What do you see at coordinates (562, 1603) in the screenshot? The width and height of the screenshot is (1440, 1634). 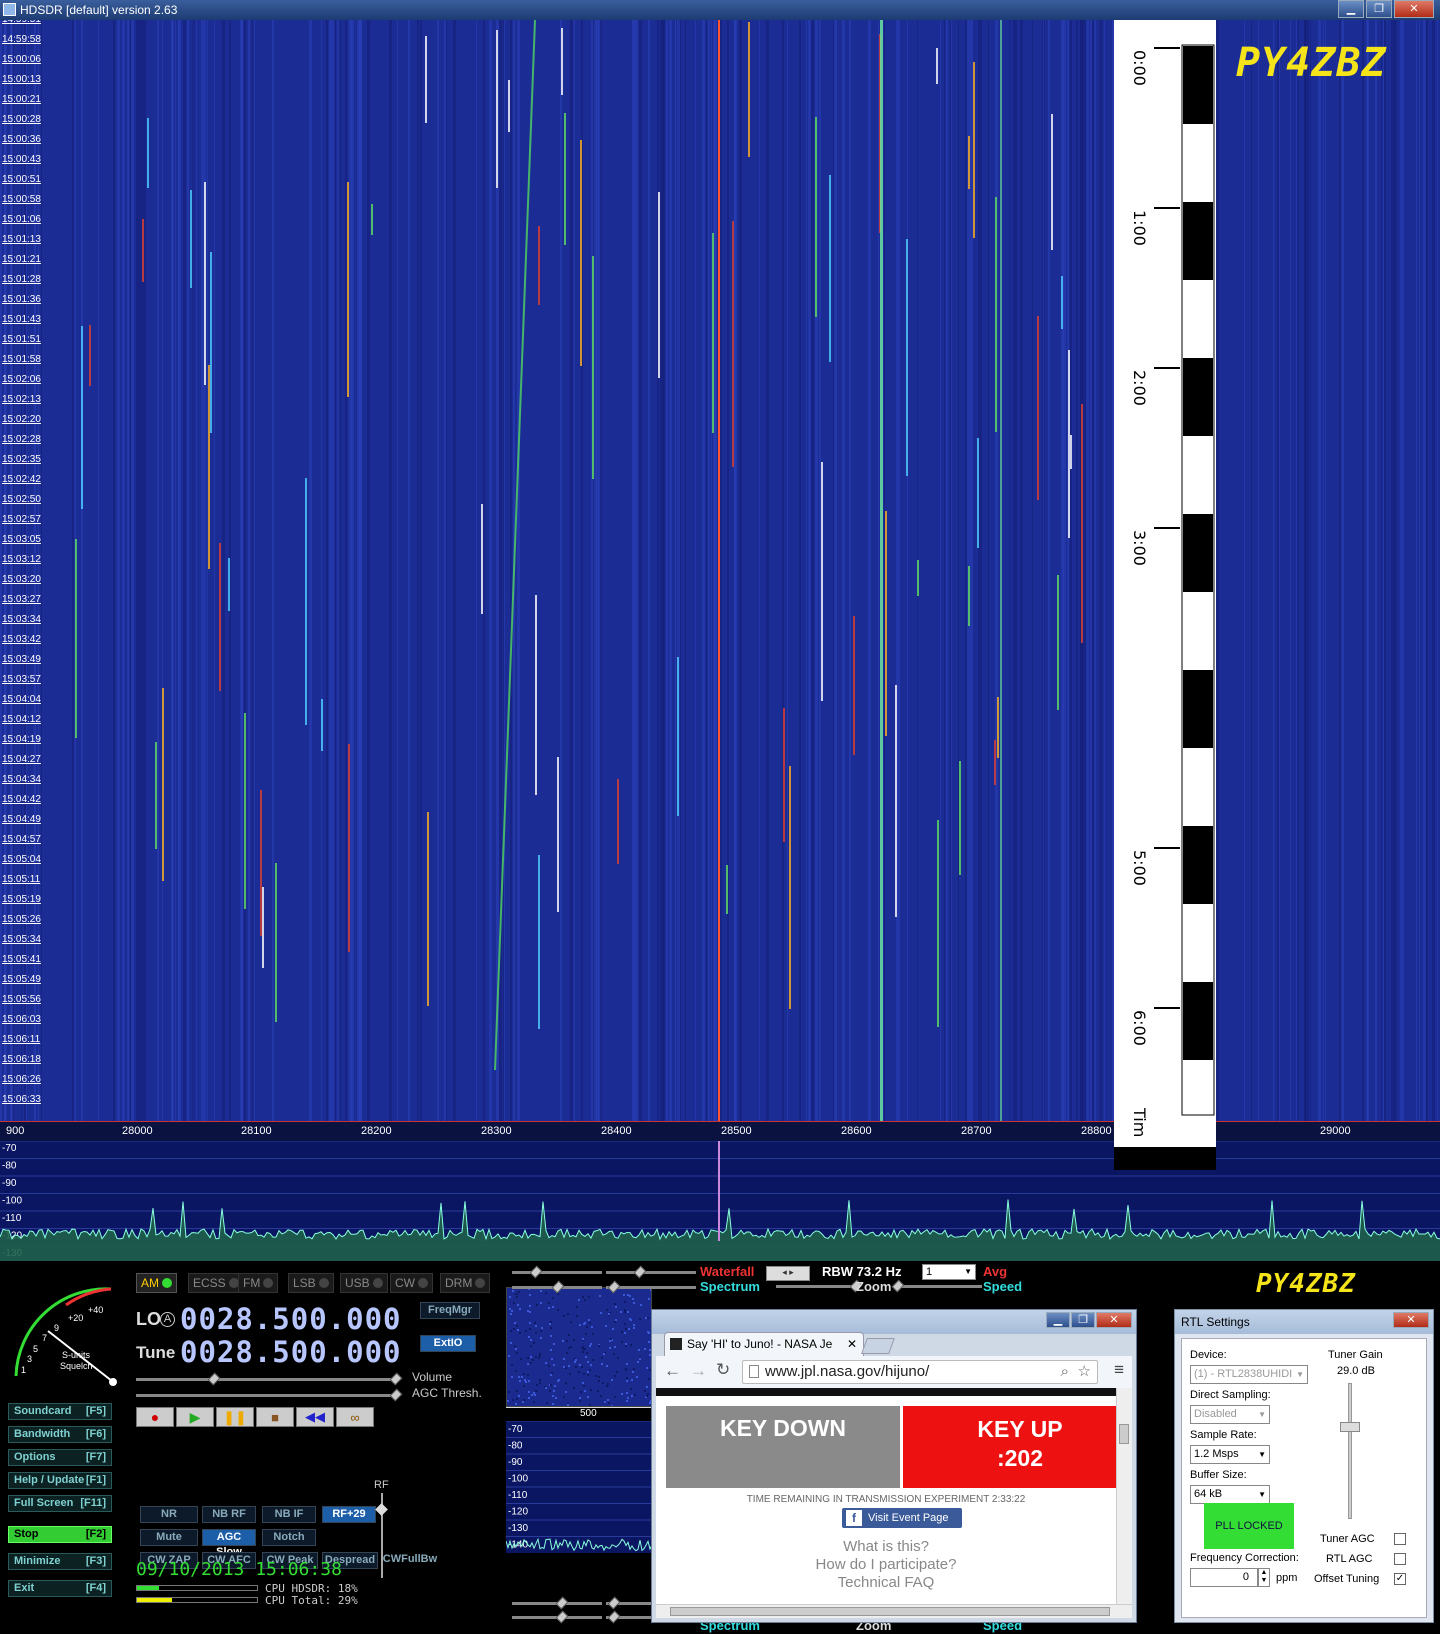 I see `bottom-slider-1-handle` at bounding box center [562, 1603].